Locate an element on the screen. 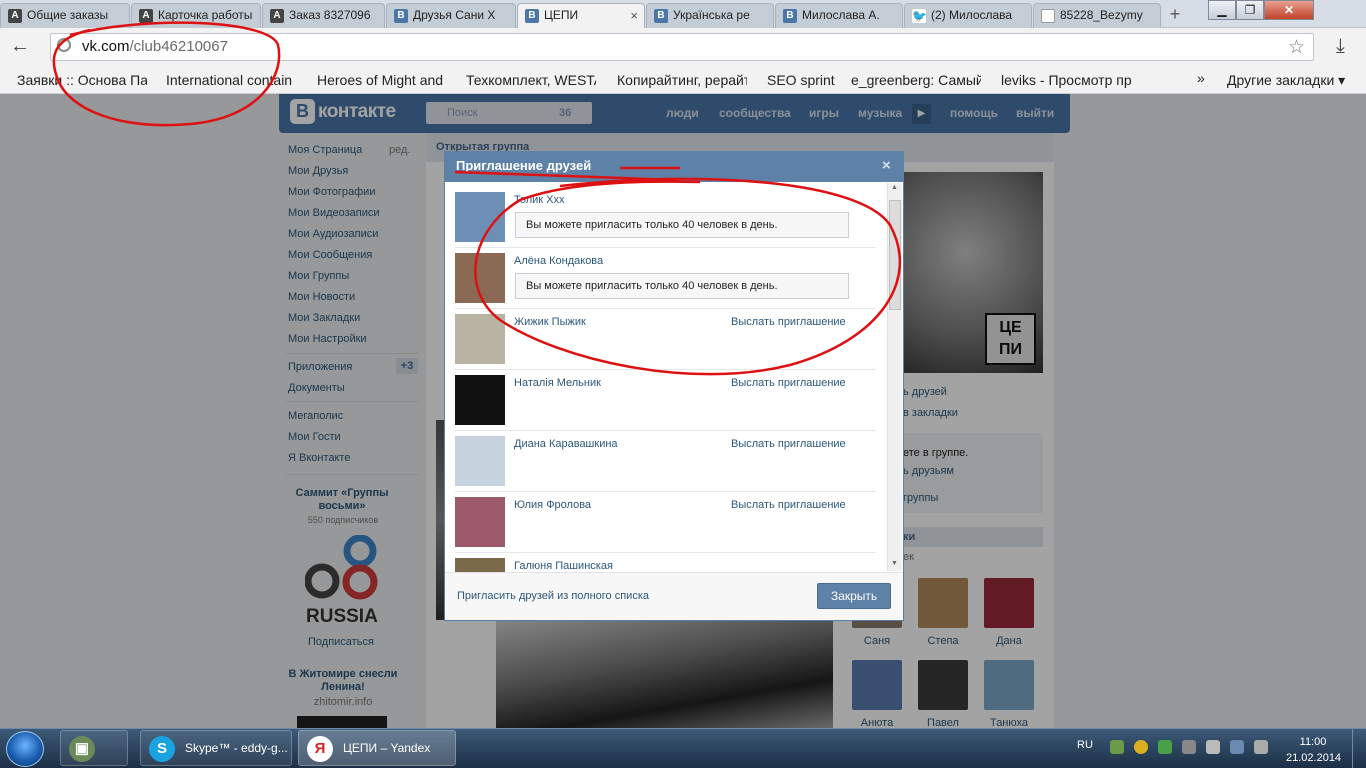 This screenshot has height=768, width=1366. bookmark-item: Заявки :: Основа Пар is located at coordinates (82, 80).